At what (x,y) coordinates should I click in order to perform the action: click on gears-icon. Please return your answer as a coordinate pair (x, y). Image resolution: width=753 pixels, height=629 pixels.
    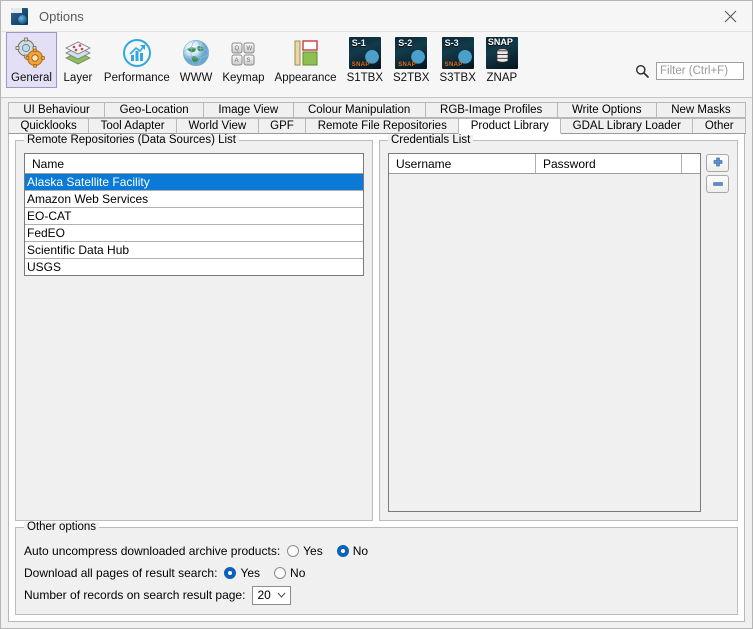
    Looking at the image, I should click on (31, 53).